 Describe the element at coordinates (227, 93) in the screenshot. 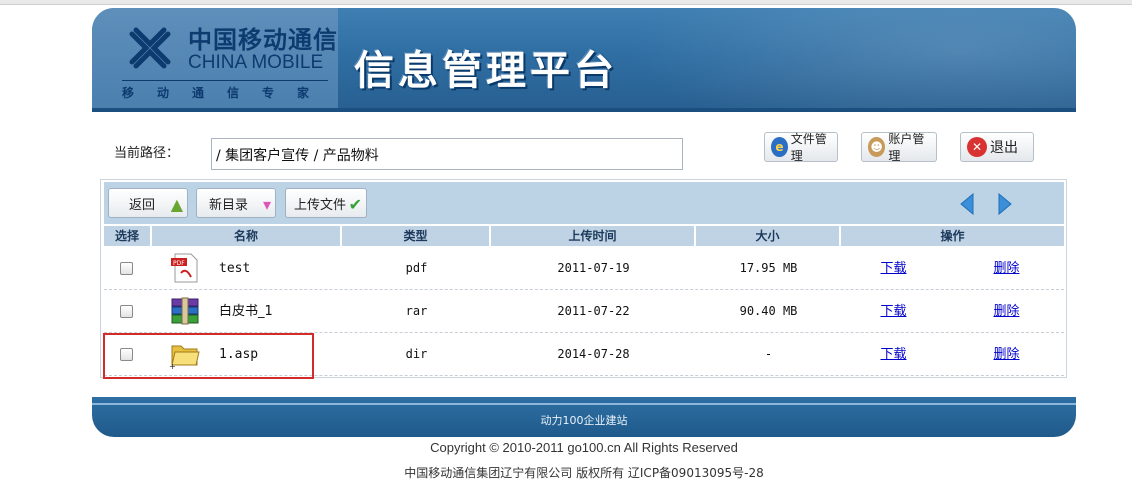

I see `logo-slogan: 移动通信专家` at that location.